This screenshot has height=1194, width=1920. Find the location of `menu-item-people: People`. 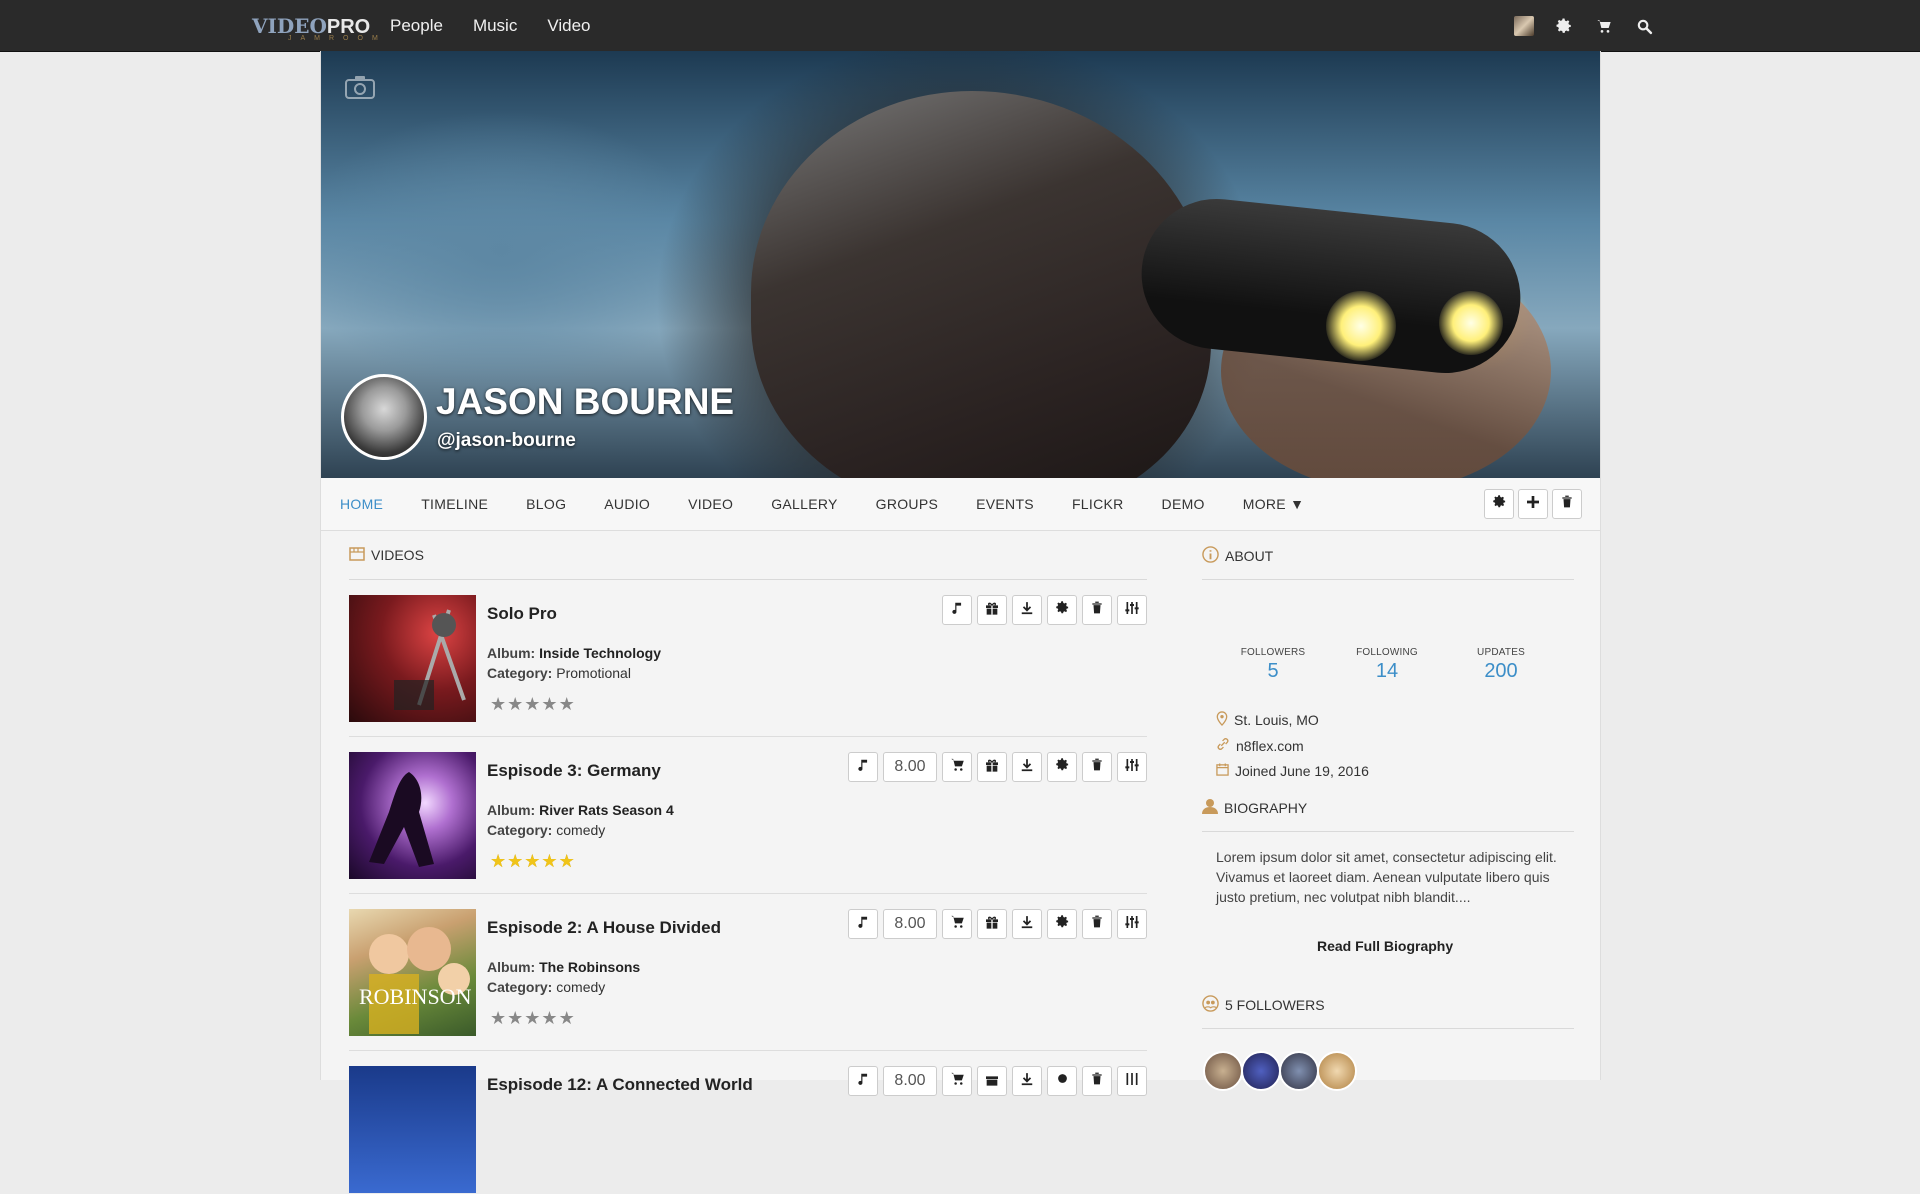

menu-item-people: People is located at coordinates (416, 26).